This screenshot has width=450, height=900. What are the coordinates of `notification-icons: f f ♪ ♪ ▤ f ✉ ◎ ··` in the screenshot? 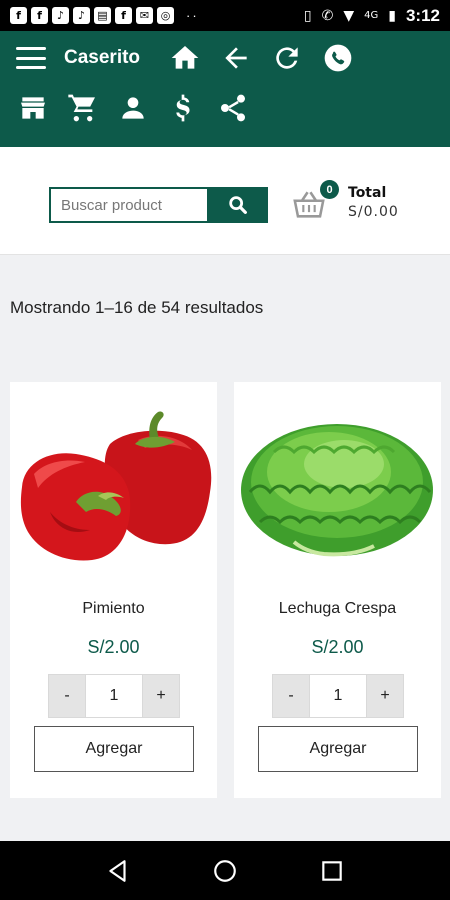 It's located at (104, 15).